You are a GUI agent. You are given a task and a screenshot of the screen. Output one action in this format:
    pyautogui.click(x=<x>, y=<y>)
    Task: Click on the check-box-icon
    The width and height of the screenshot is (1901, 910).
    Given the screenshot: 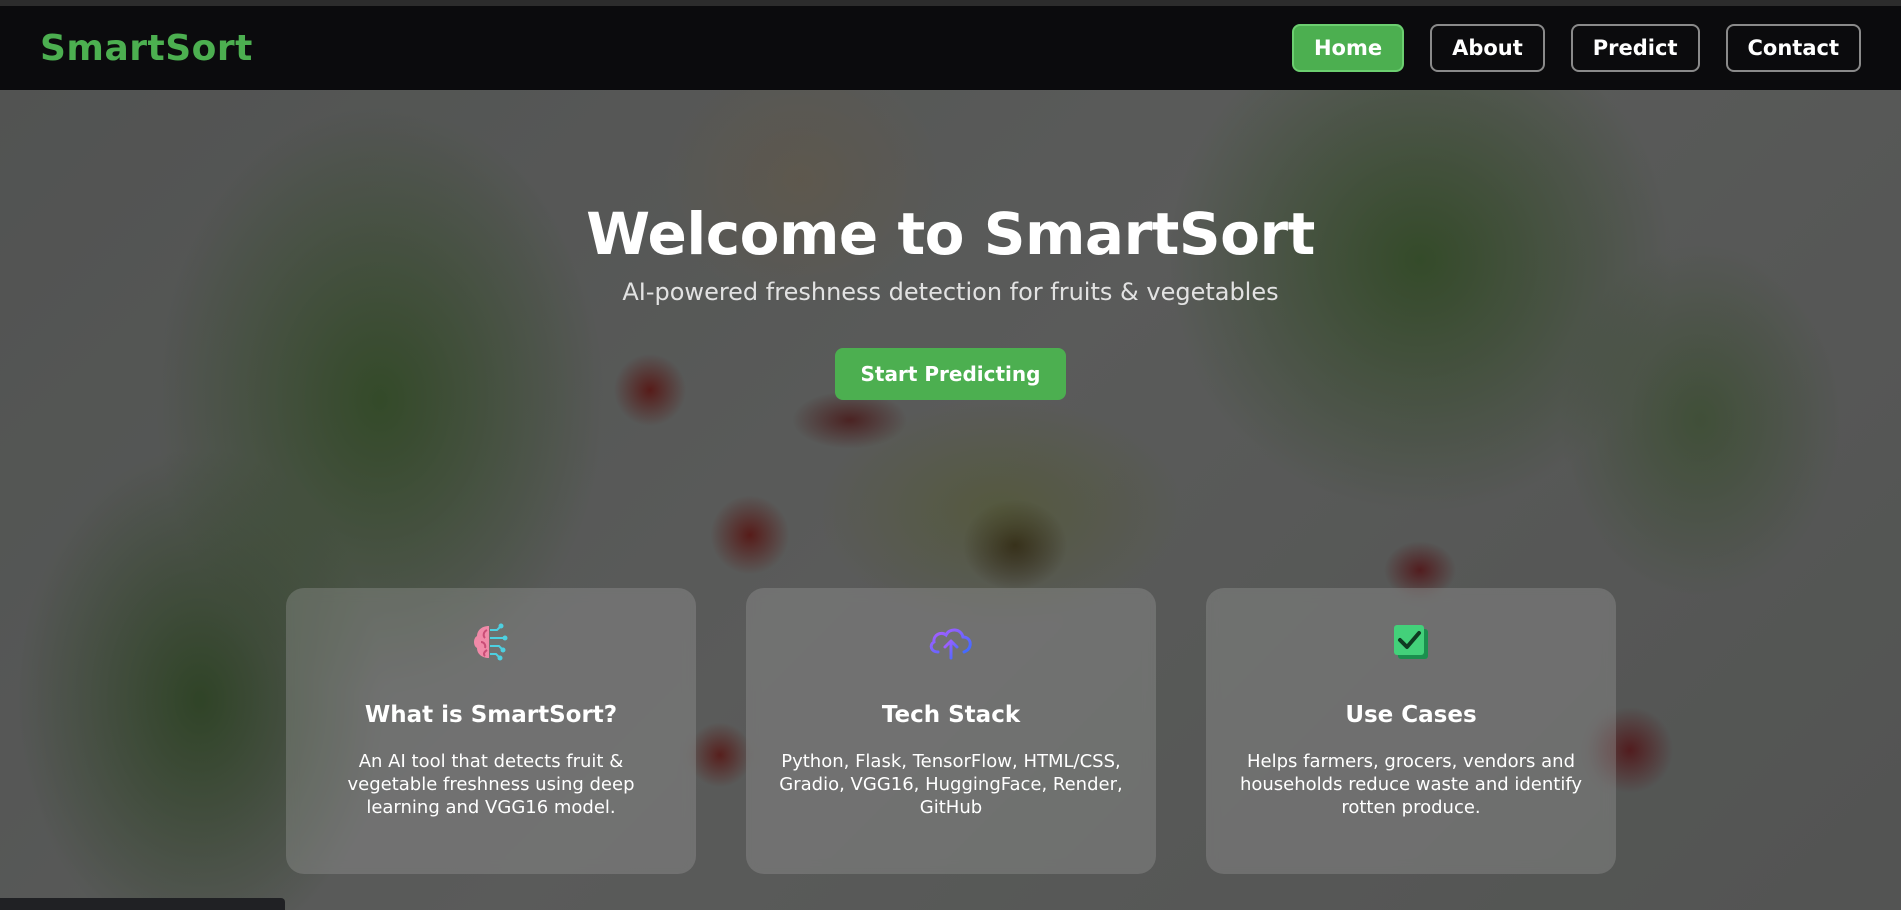 What is the action you would take?
    pyautogui.click(x=1411, y=642)
    